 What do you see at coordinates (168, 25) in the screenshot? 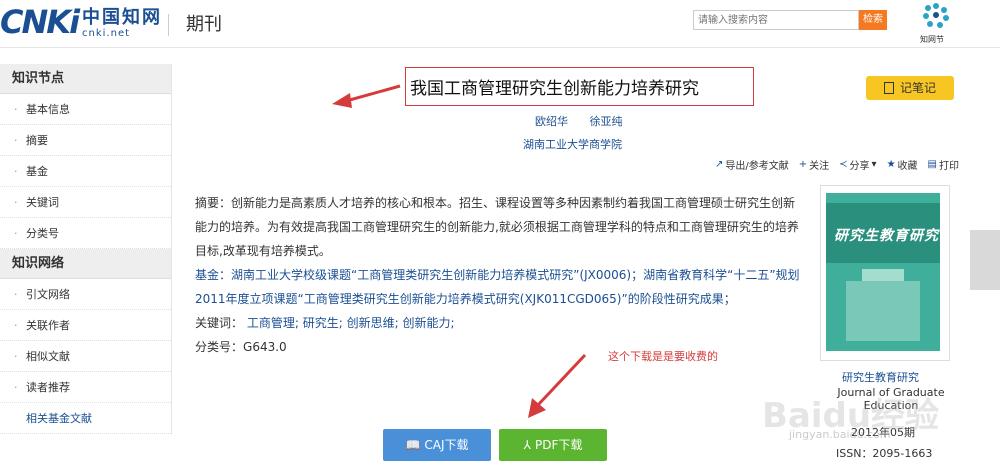
I see `header-divider` at bounding box center [168, 25].